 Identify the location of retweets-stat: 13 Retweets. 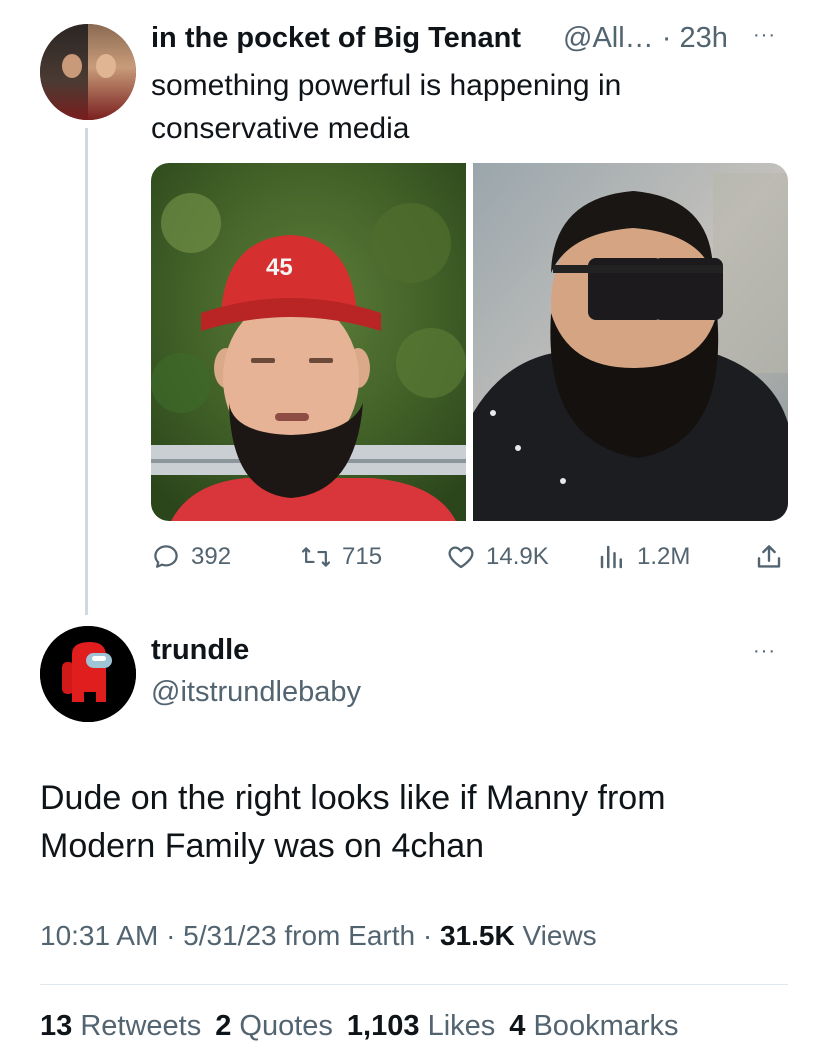
(120, 1026).